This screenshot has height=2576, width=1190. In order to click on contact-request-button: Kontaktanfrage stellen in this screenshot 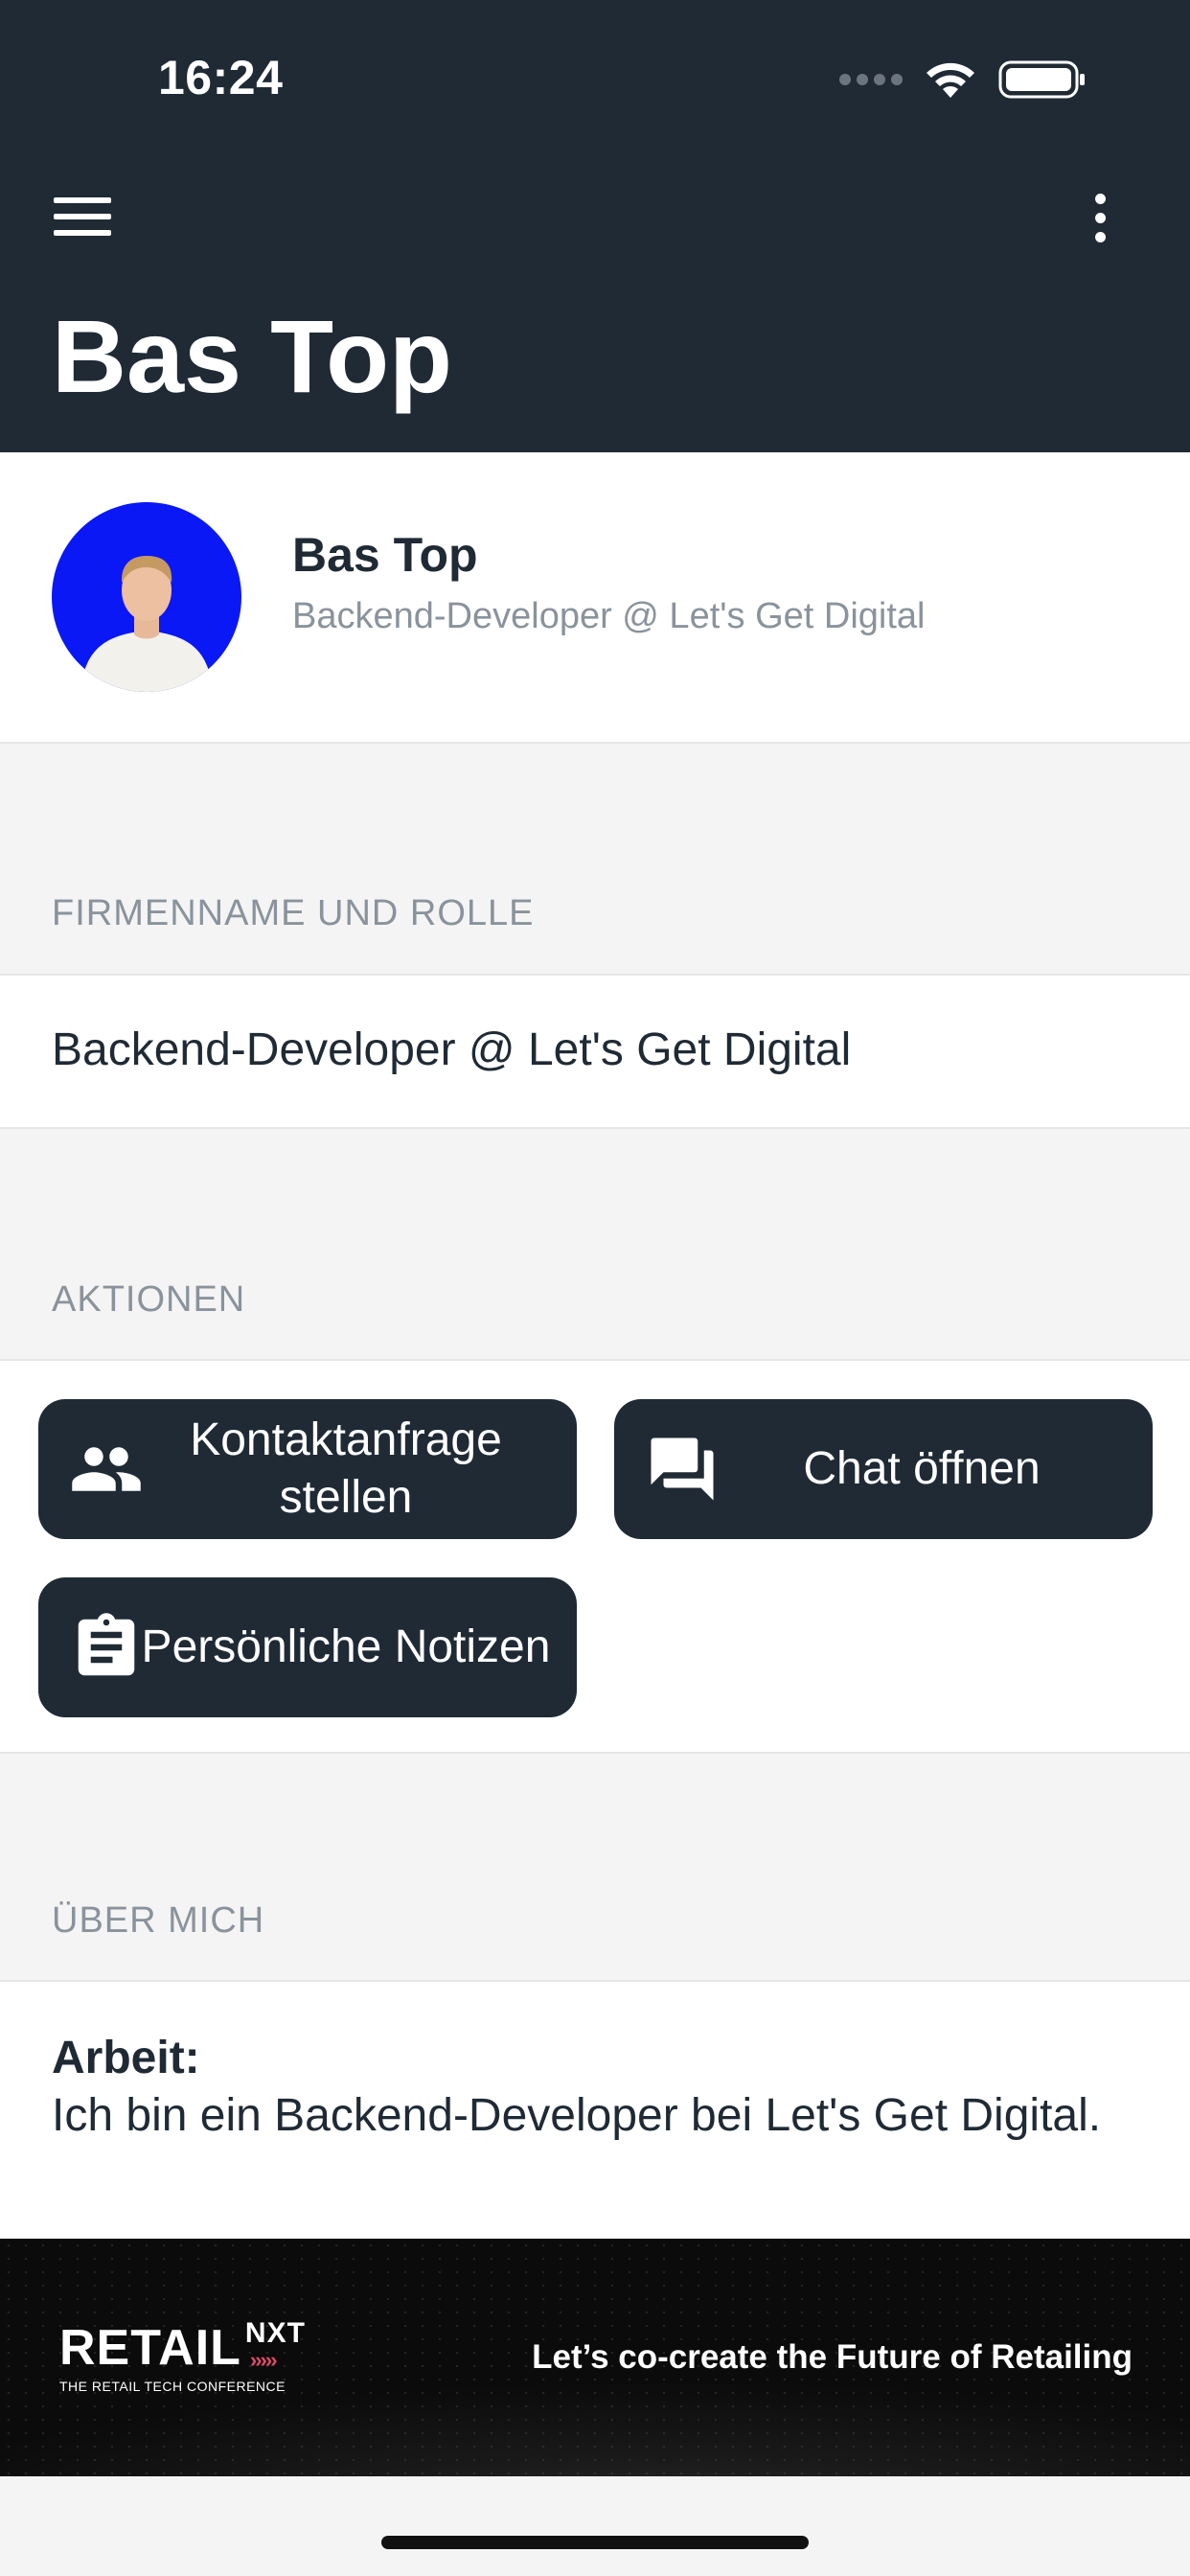, I will do `click(308, 1469)`.